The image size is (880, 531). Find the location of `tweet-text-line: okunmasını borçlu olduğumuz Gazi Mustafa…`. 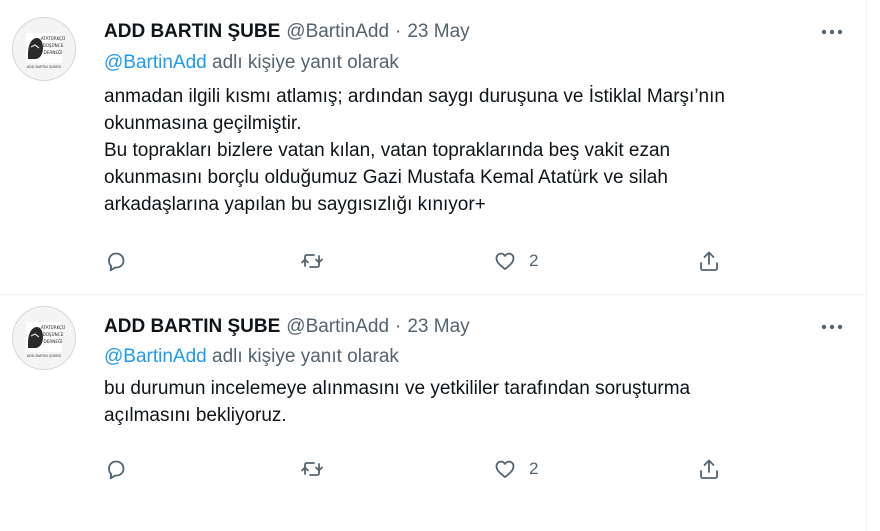

tweet-text-line: okunmasını borçlu olduğumuz Gazi Mustafa… is located at coordinates (386, 177).